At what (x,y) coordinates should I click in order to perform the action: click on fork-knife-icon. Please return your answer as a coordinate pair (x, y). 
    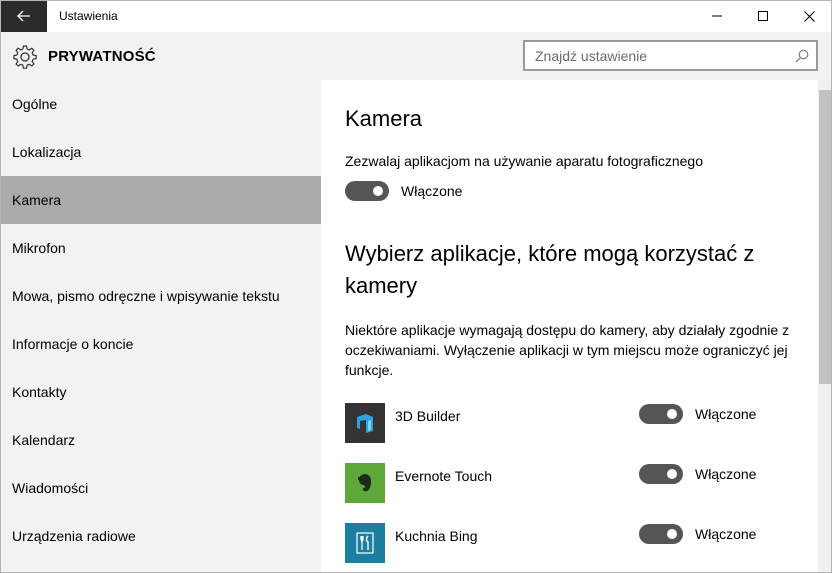
    Looking at the image, I should click on (365, 543).